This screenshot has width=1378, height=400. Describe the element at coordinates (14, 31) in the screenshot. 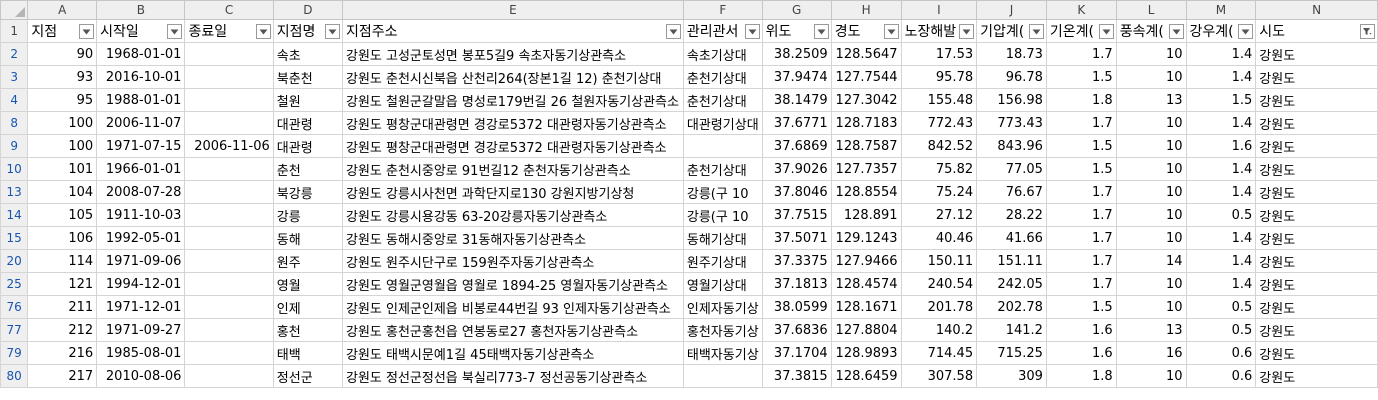

I see `row-number: 1` at that location.